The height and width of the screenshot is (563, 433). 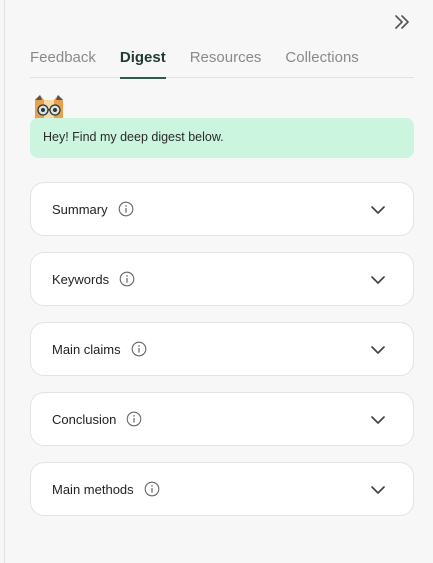 What do you see at coordinates (4, 281) in the screenshot?
I see `panel-left-border` at bounding box center [4, 281].